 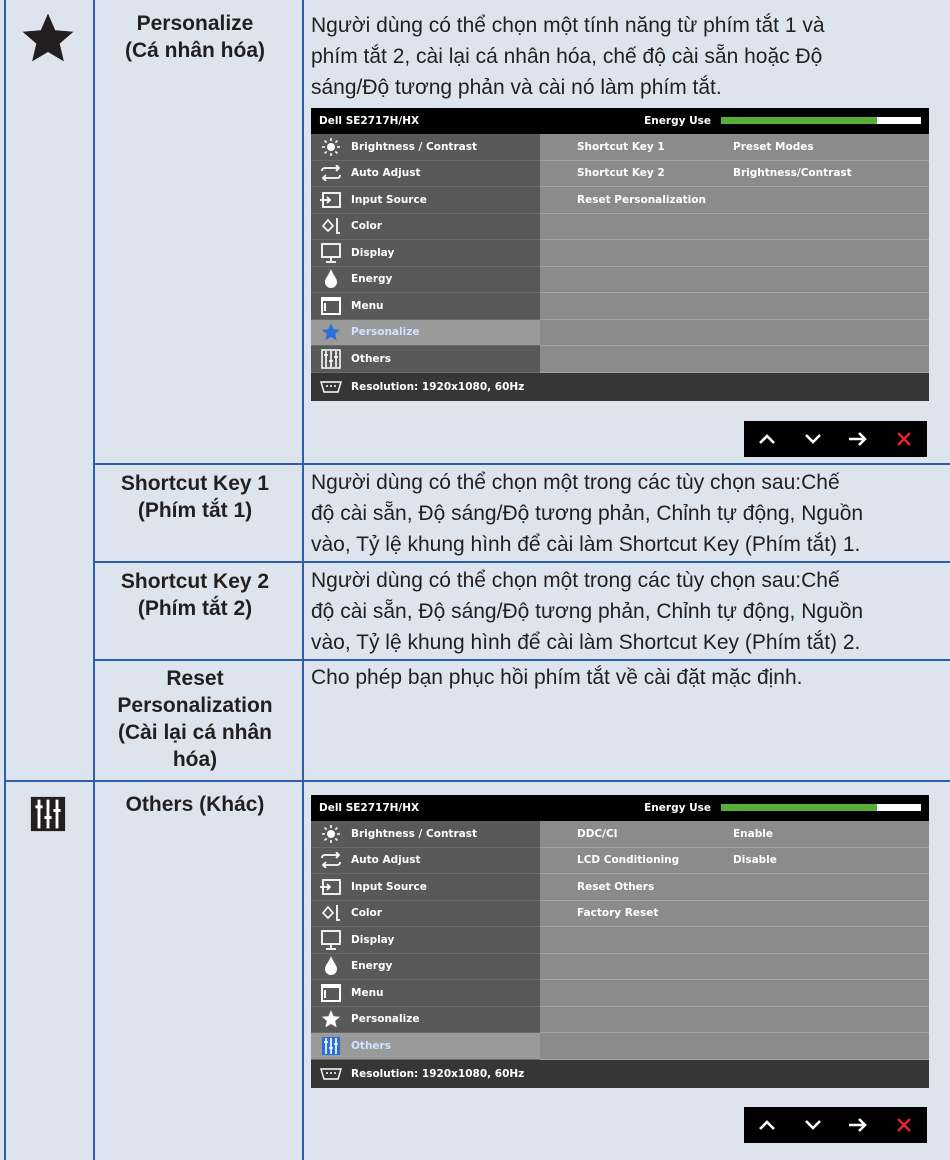 I want to click on name-line: Shortcut Key 2, so click(x=195, y=581).